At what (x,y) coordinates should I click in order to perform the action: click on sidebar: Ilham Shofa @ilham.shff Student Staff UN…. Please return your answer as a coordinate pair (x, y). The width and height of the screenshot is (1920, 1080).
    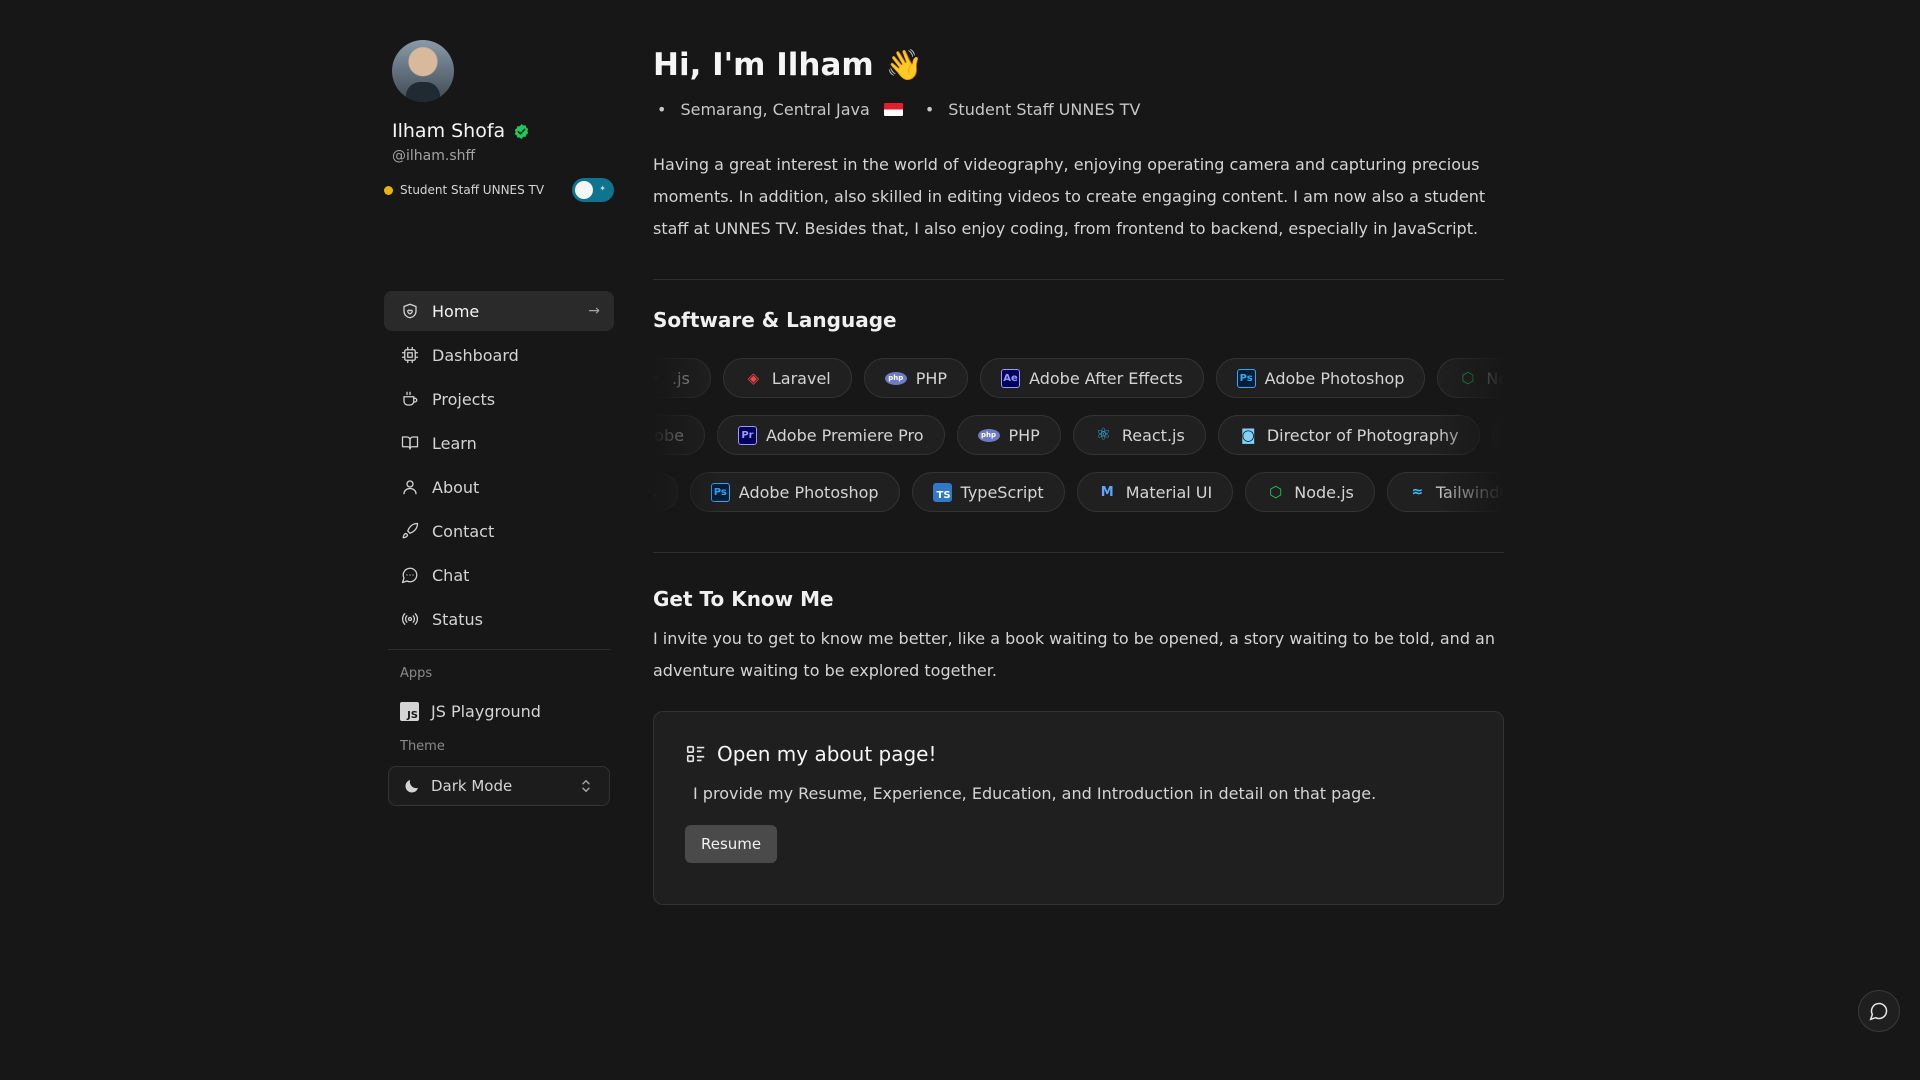
    Looking at the image, I should click on (499, 423).